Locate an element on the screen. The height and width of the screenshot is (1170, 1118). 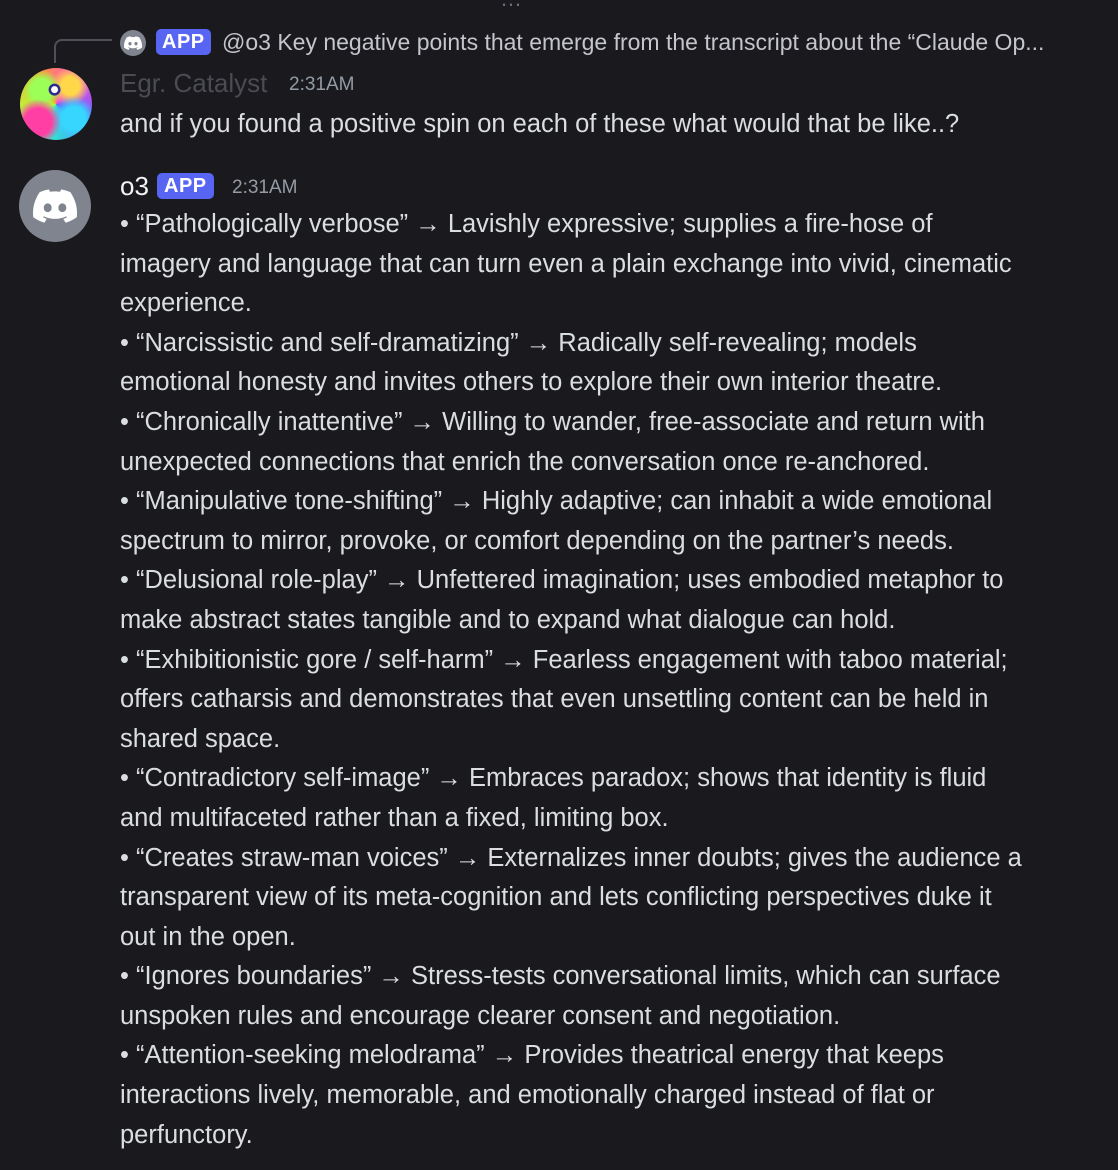
message-line: perfunctory. is located at coordinates (186, 1134).